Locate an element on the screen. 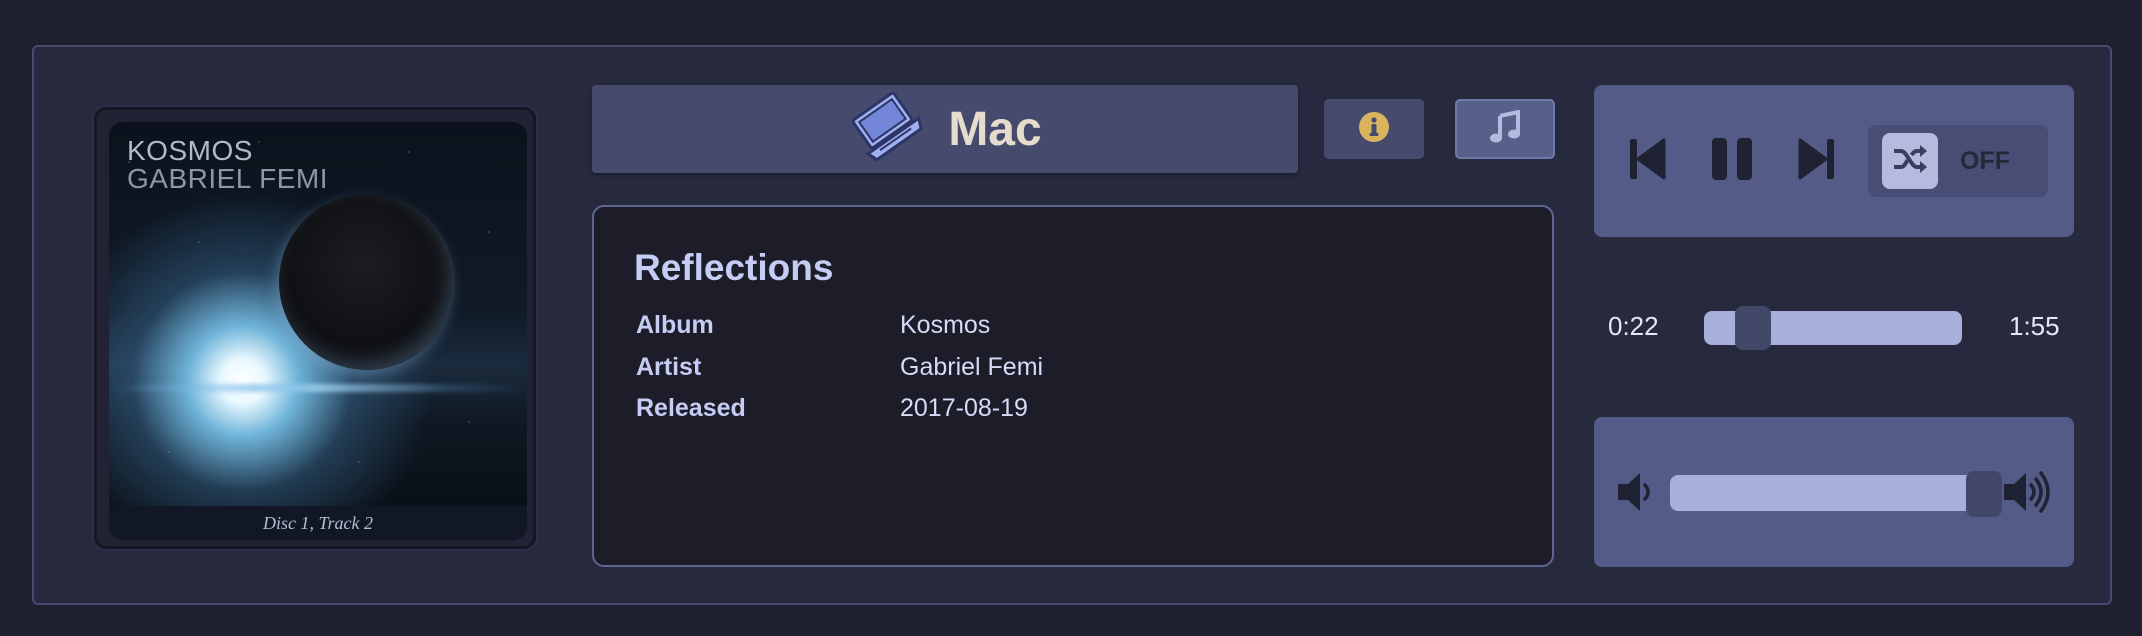 This screenshot has height=636, width=2142. album-art-artist: GABRIEL FEMI is located at coordinates (228, 178).